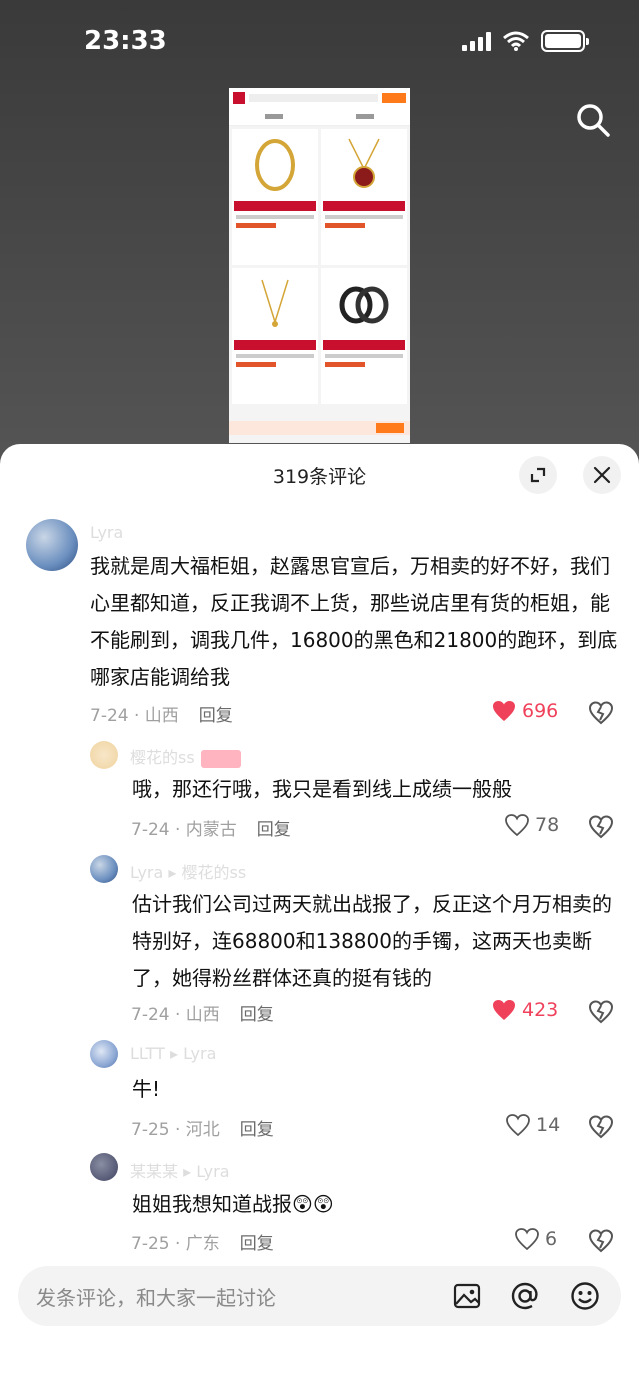 This screenshot has width=639, height=1387. What do you see at coordinates (322, 789) in the screenshot?
I see `comment-text: 哦，那还行哦，我只是看到线上成绩一般般` at bounding box center [322, 789].